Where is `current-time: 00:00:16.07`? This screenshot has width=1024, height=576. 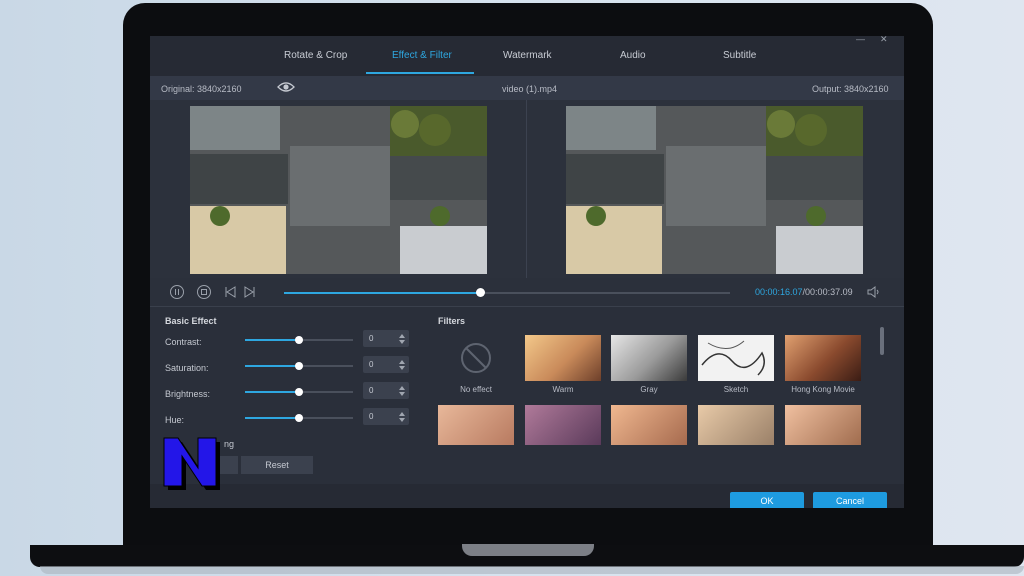
current-time: 00:00:16.07 is located at coordinates (779, 292).